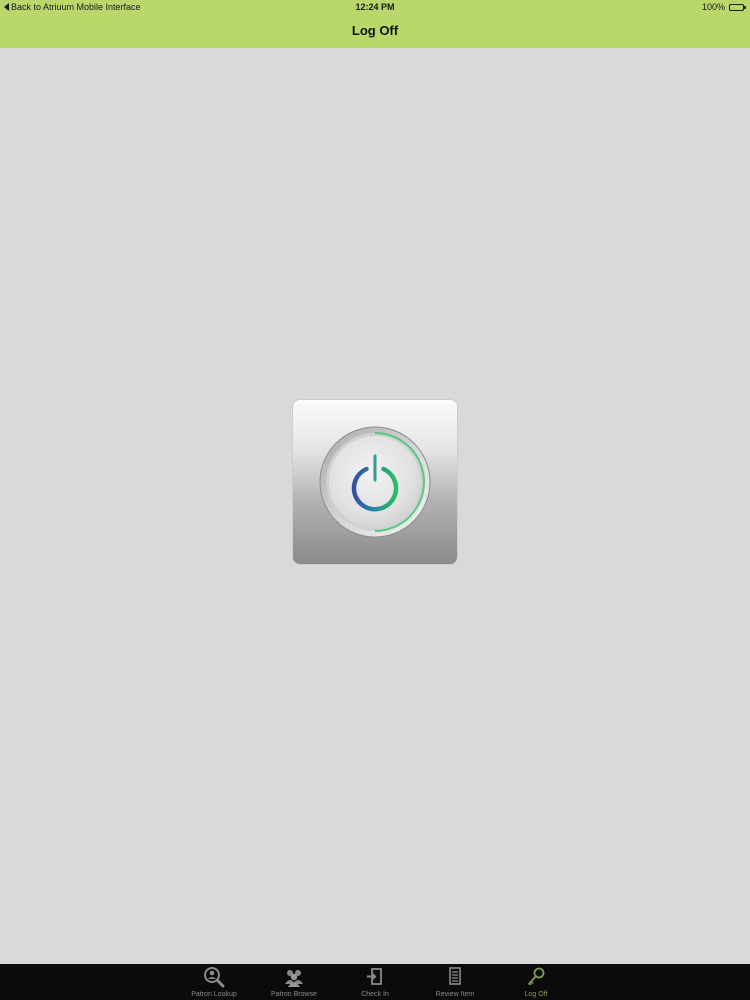 The width and height of the screenshot is (750, 1000). I want to click on check-in-door-icon, so click(374, 976).